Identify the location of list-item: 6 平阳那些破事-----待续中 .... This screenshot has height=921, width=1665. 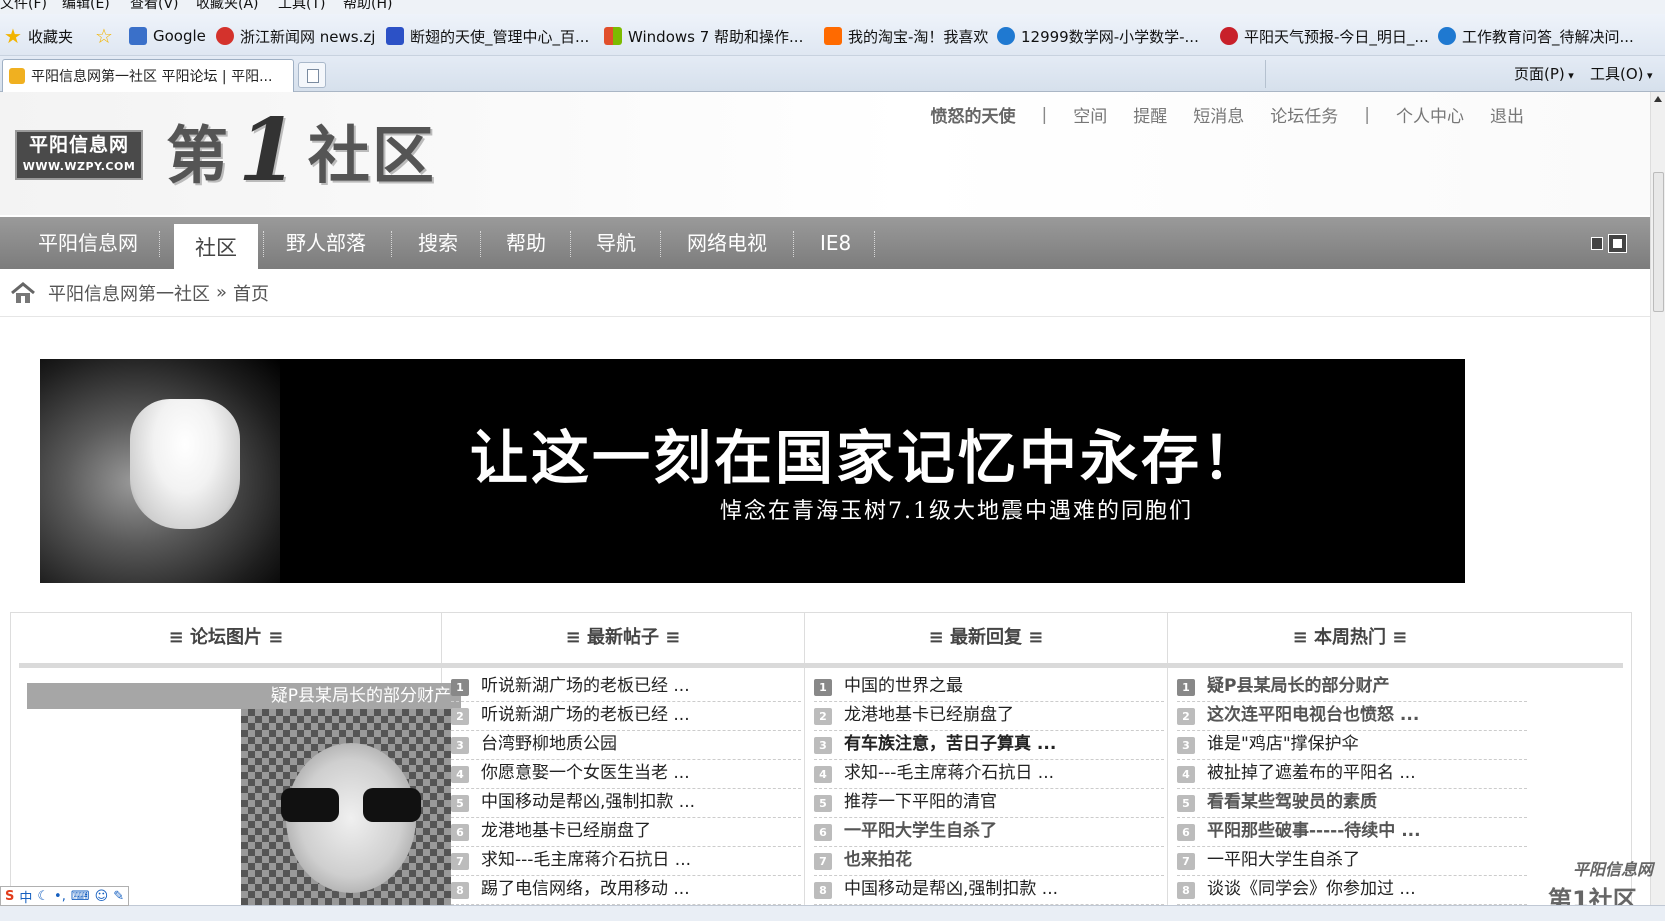
(1352, 832).